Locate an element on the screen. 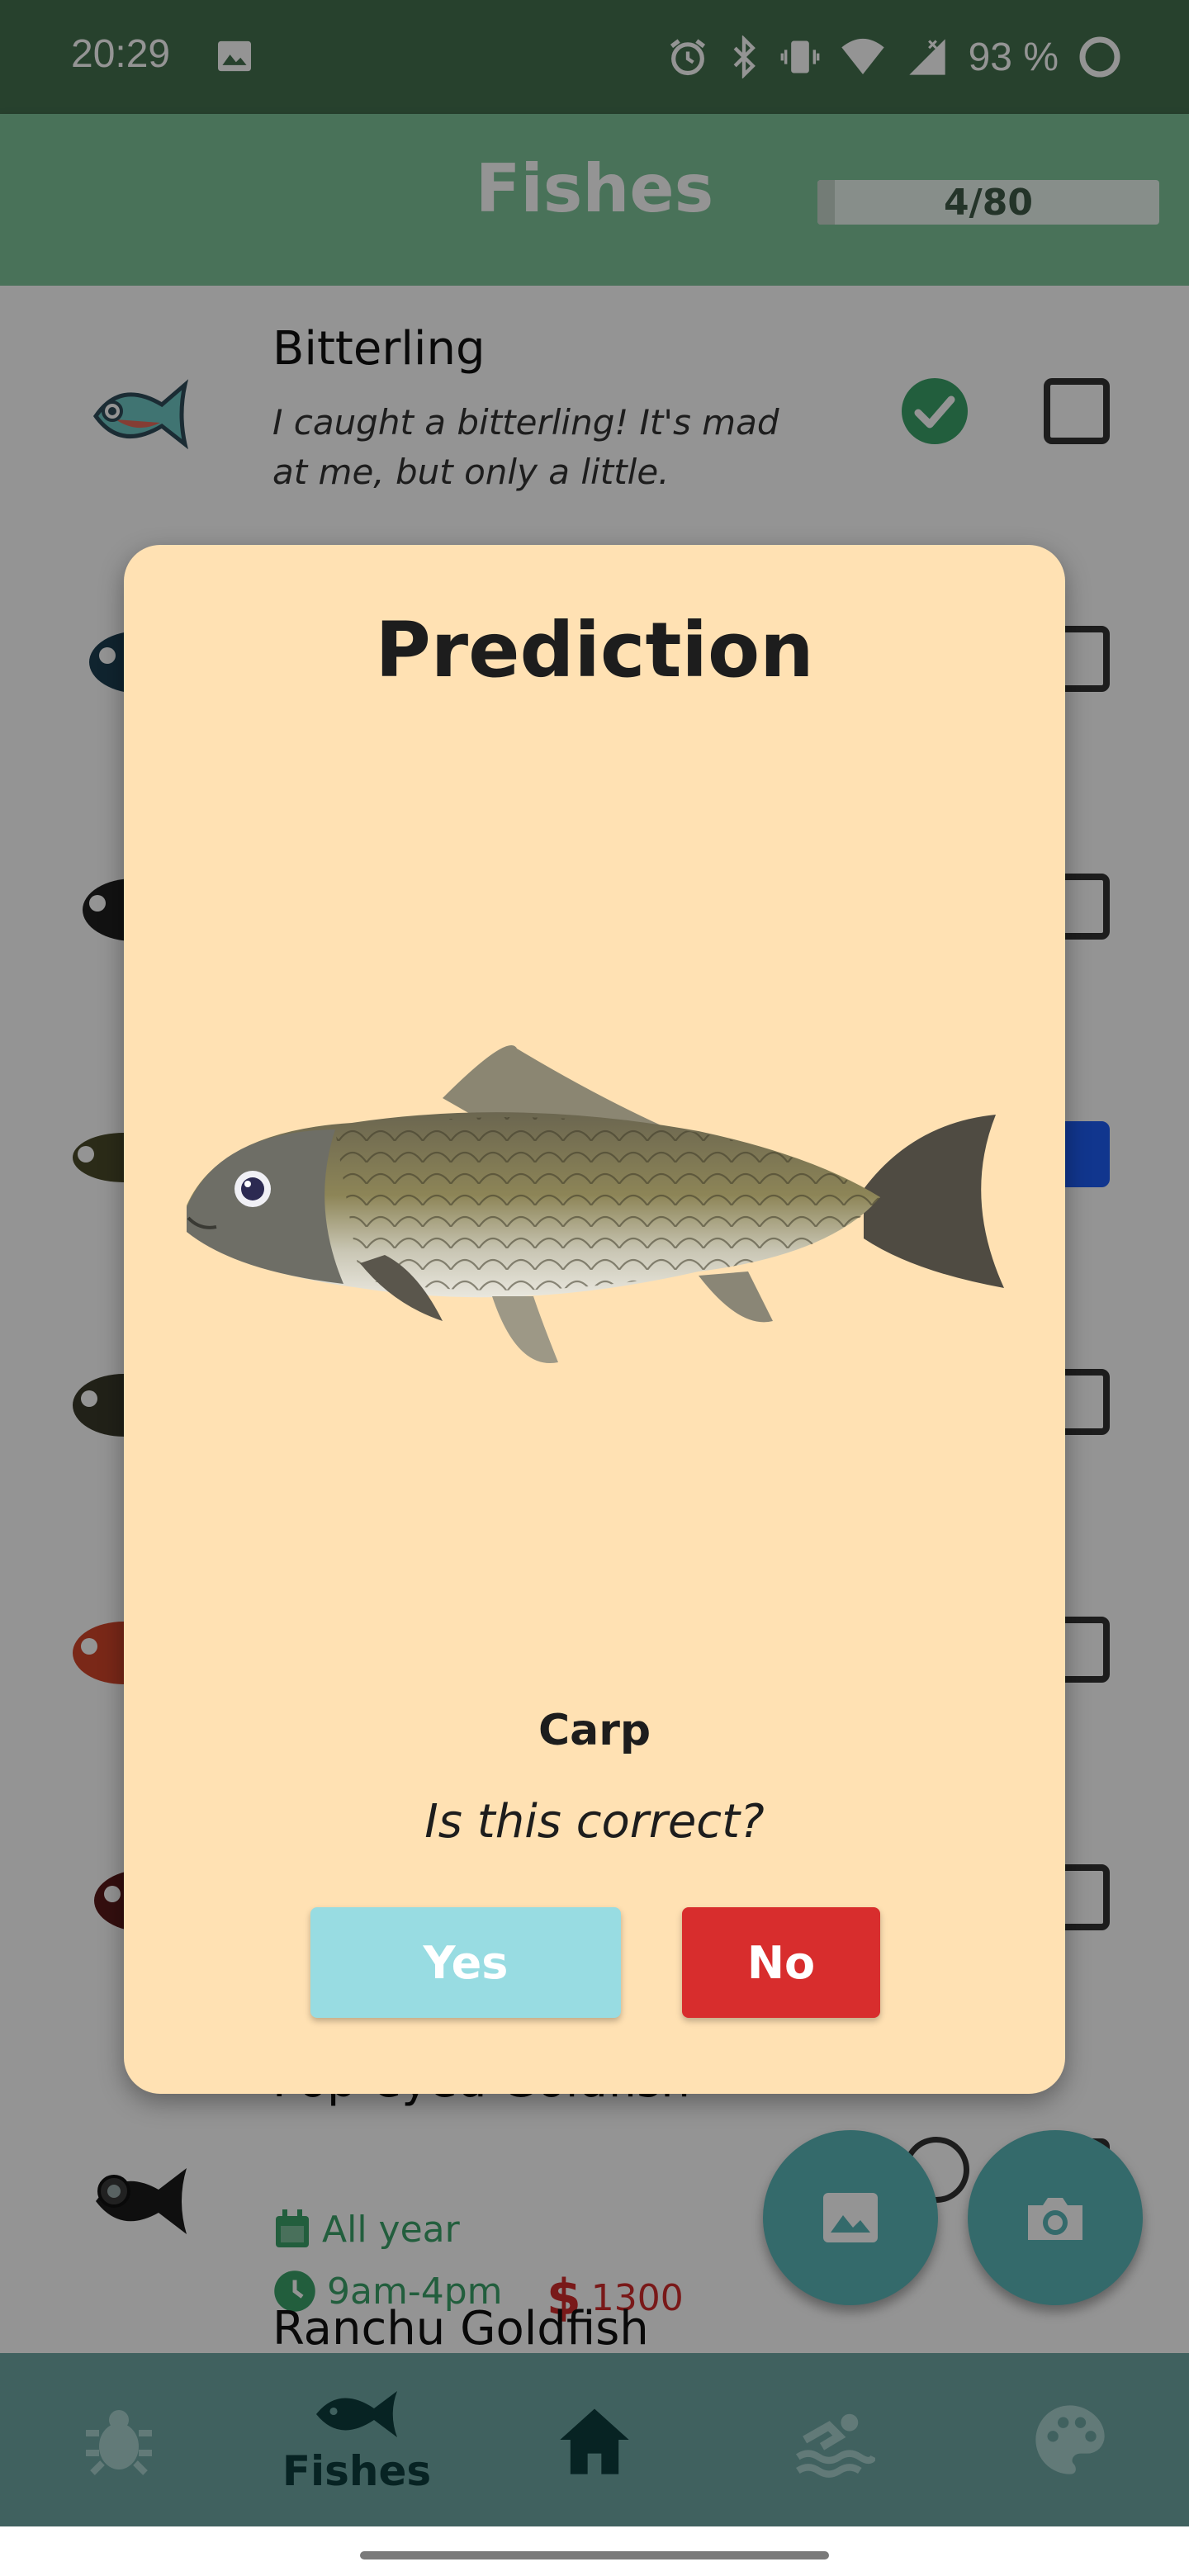 Image resolution: width=1189 pixels, height=2576 pixels. home-gesture-handle is located at coordinates (594, 2555).